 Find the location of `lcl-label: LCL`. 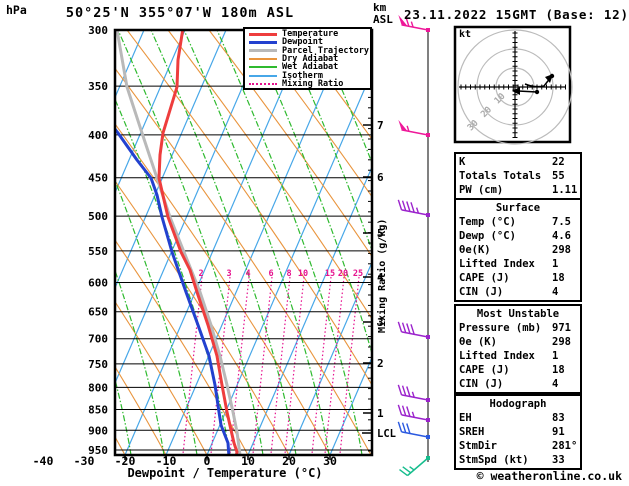

lcl-label: LCL is located at coordinates (386, 434).